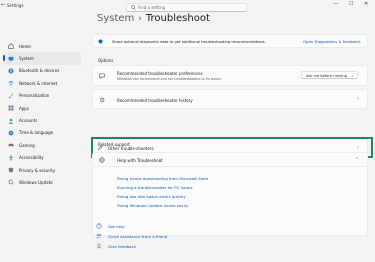  I want to click on breadcrumb-parent: System, so click(115, 18).